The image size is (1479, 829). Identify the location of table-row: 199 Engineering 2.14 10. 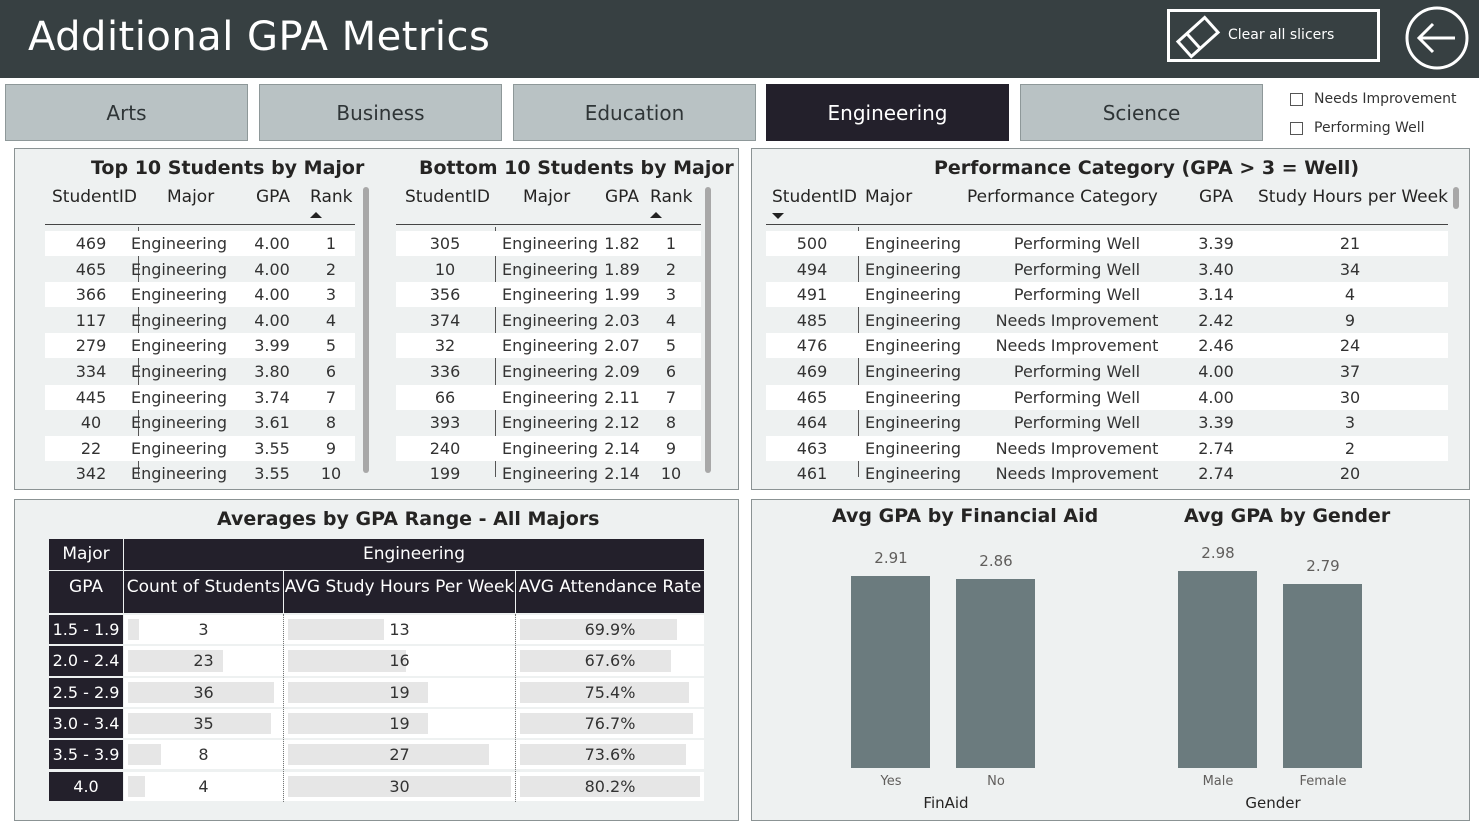
(548, 473).